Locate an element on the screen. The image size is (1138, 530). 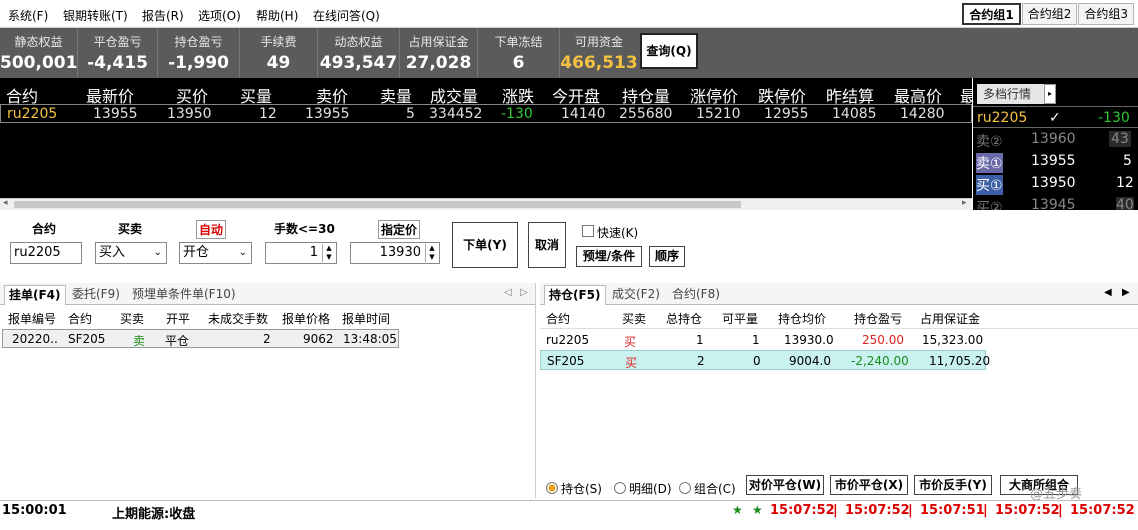
col-header: 持仓均价 is located at coordinates (802, 319).